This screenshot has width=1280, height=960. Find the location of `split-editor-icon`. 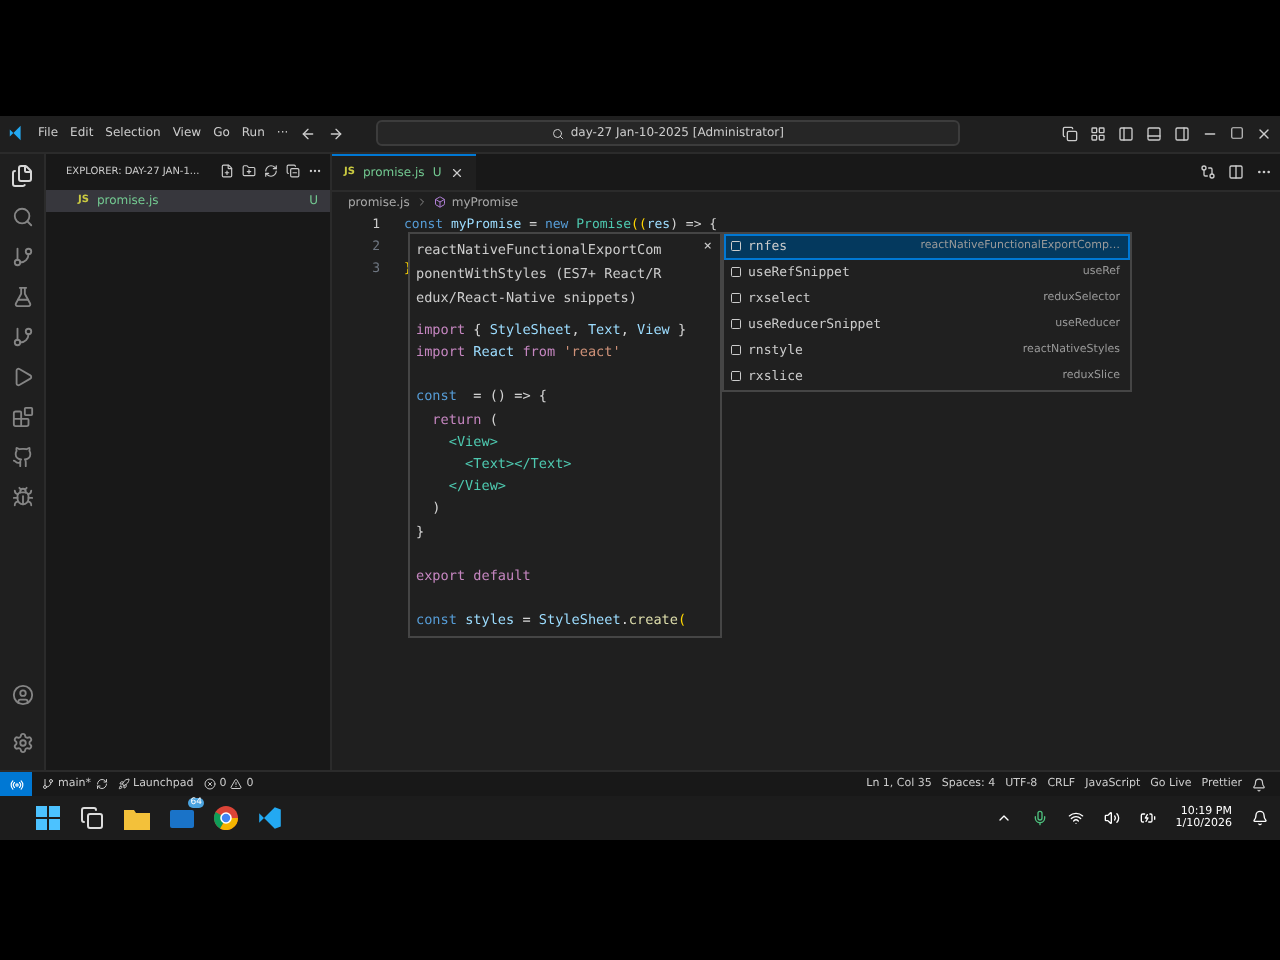

split-editor-icon is located at coordinates (1236, 171).